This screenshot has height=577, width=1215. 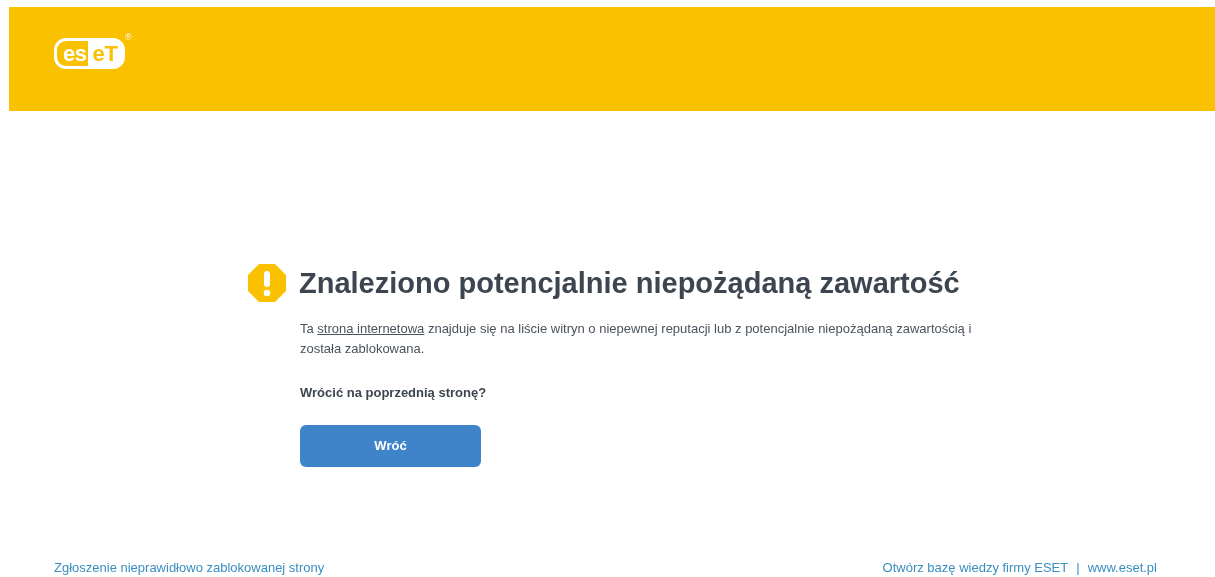 What do you see at coordinates (394, 393) in the screenshot?
I see `question-text: Wrócić na poprzednią stronę?` at bounding box center [394, 393].